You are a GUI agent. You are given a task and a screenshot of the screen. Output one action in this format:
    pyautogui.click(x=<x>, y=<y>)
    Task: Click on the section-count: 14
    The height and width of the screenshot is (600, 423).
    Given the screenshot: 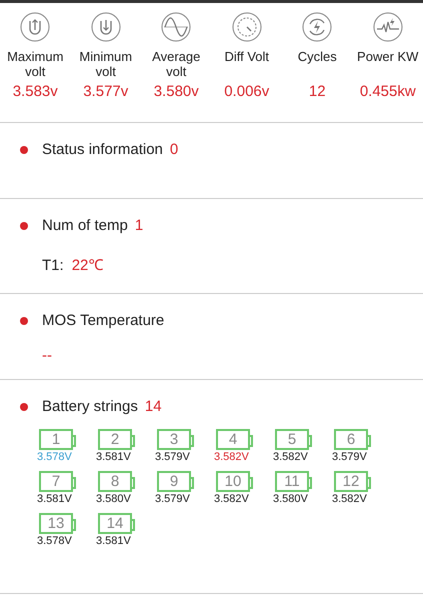 What is the action you would take?
    pyautogui.click(x=153, y=406)
    